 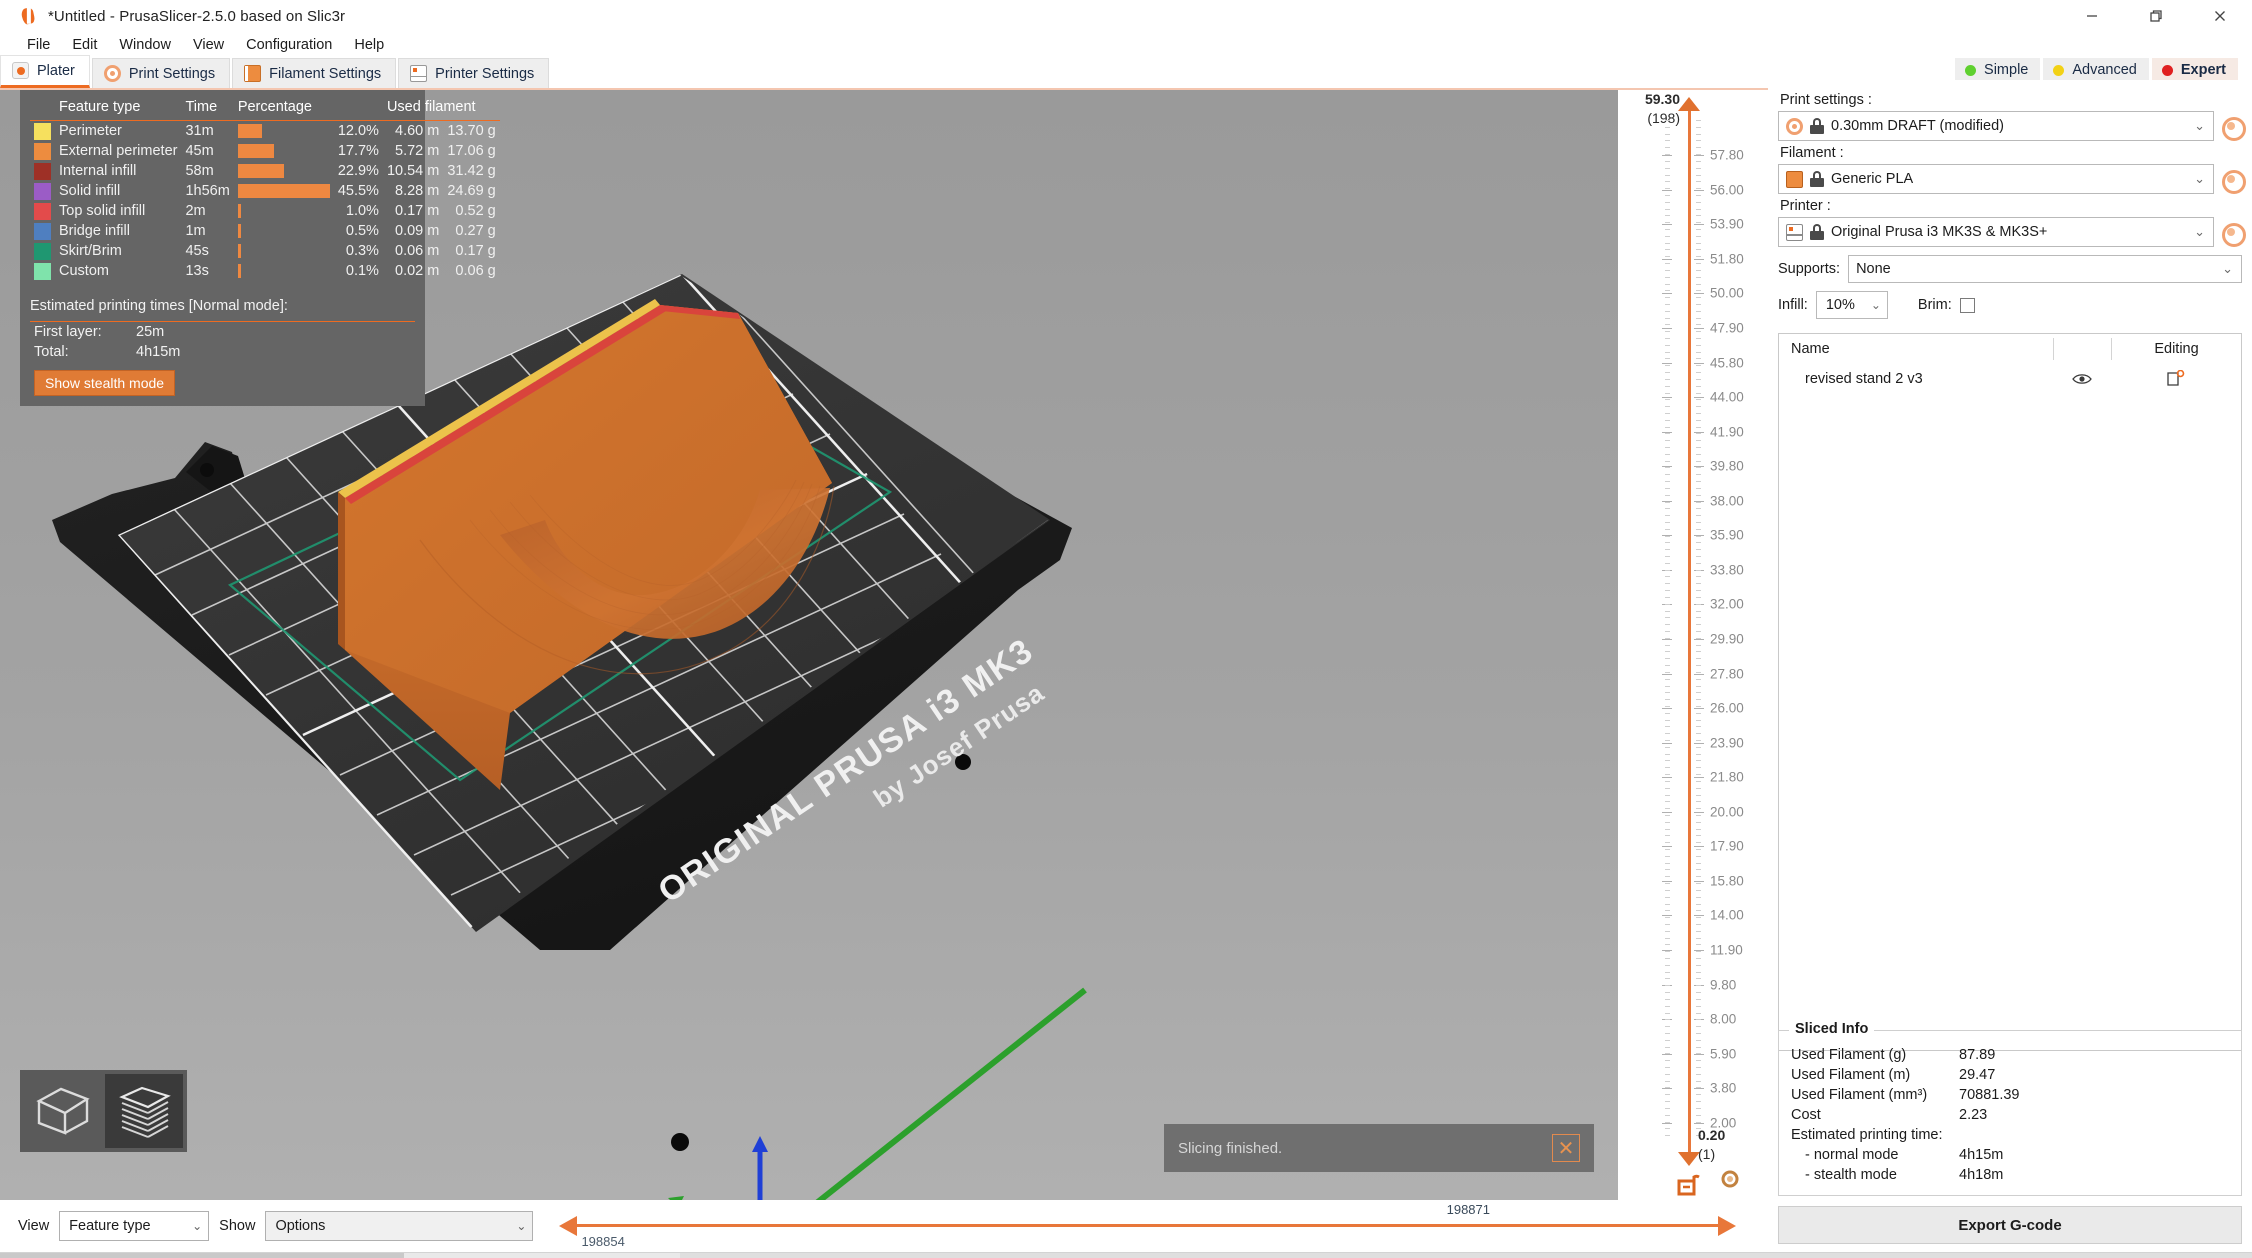 I want to click on legend-percent: 1.0%, so click(x=362, y=211).